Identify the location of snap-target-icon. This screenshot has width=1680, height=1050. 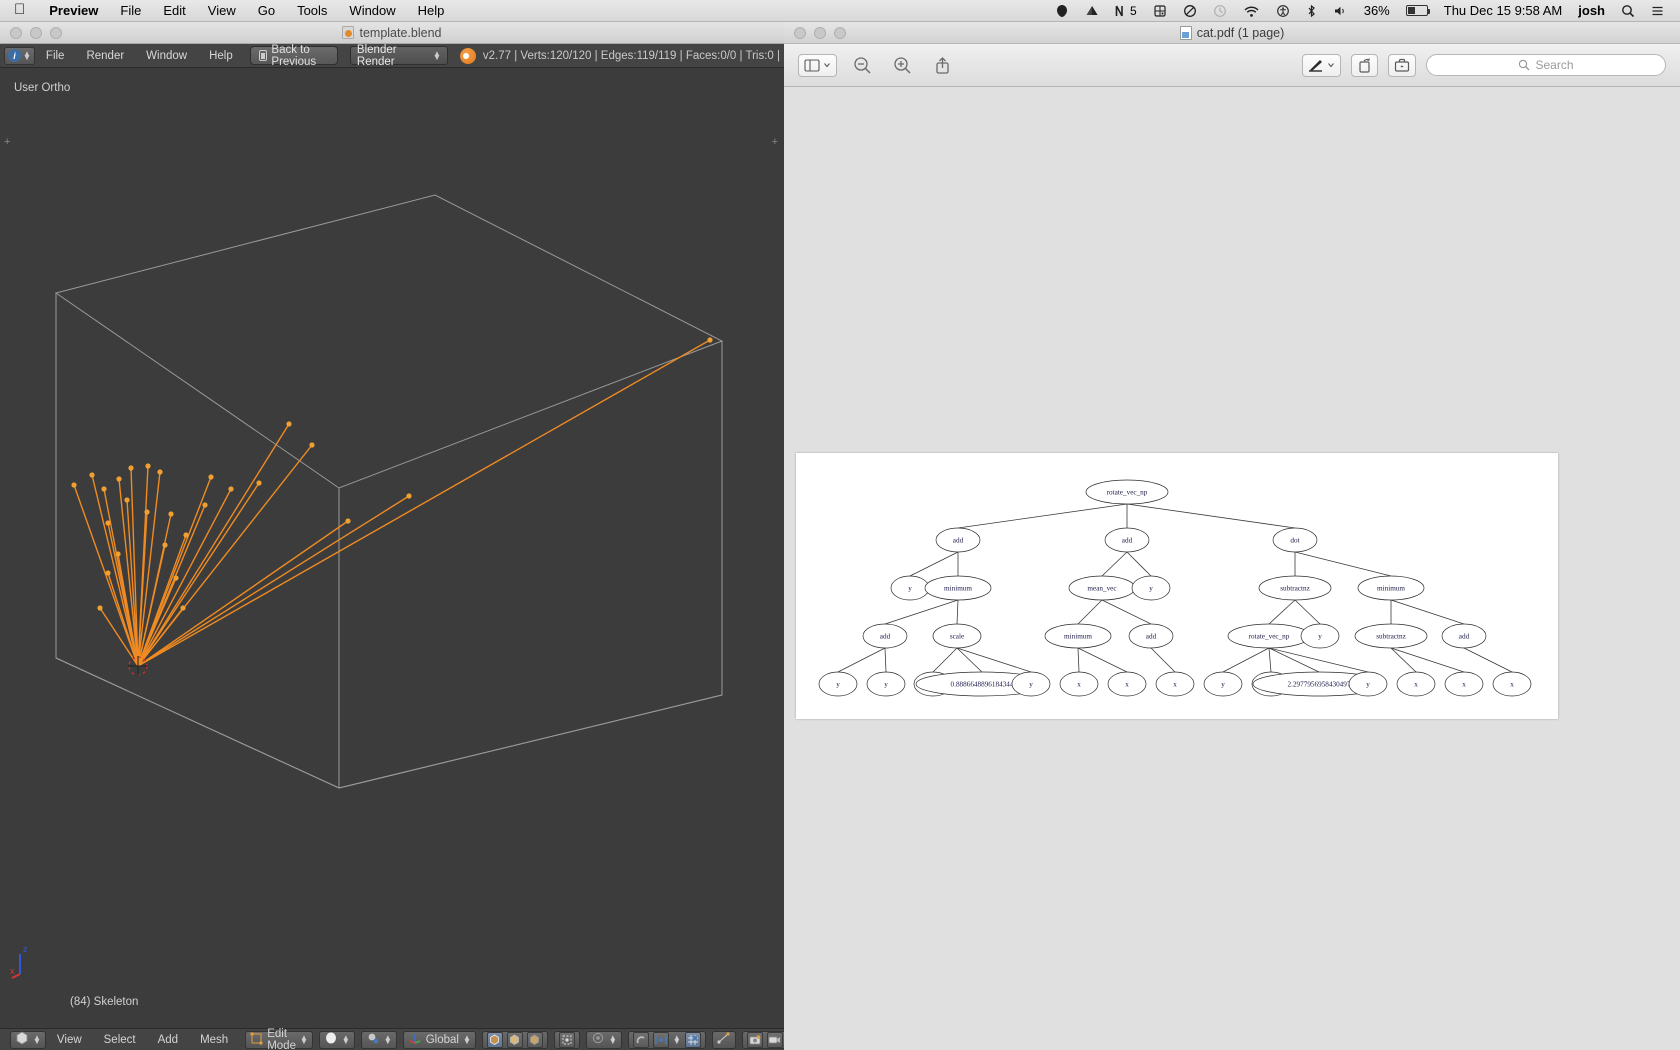
(692, 1039).